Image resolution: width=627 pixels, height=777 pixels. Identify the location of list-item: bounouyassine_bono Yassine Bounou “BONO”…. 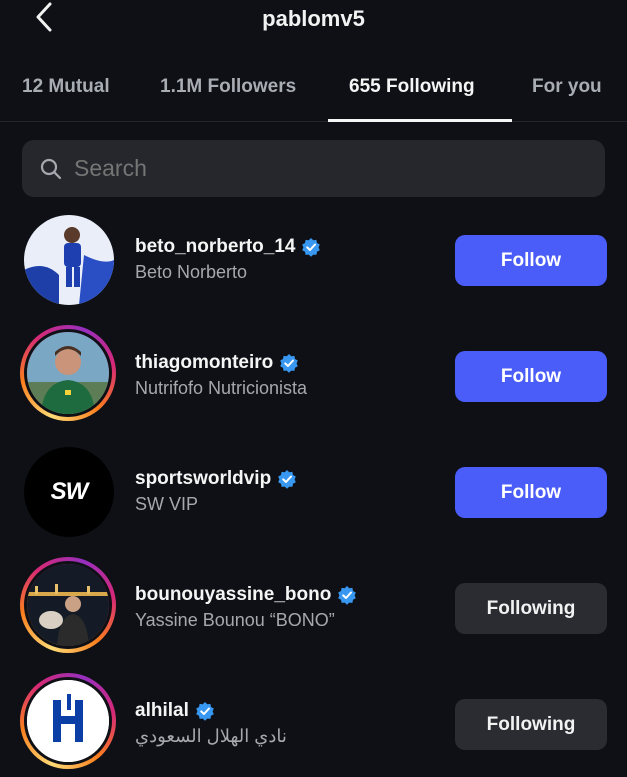
(313, 608).